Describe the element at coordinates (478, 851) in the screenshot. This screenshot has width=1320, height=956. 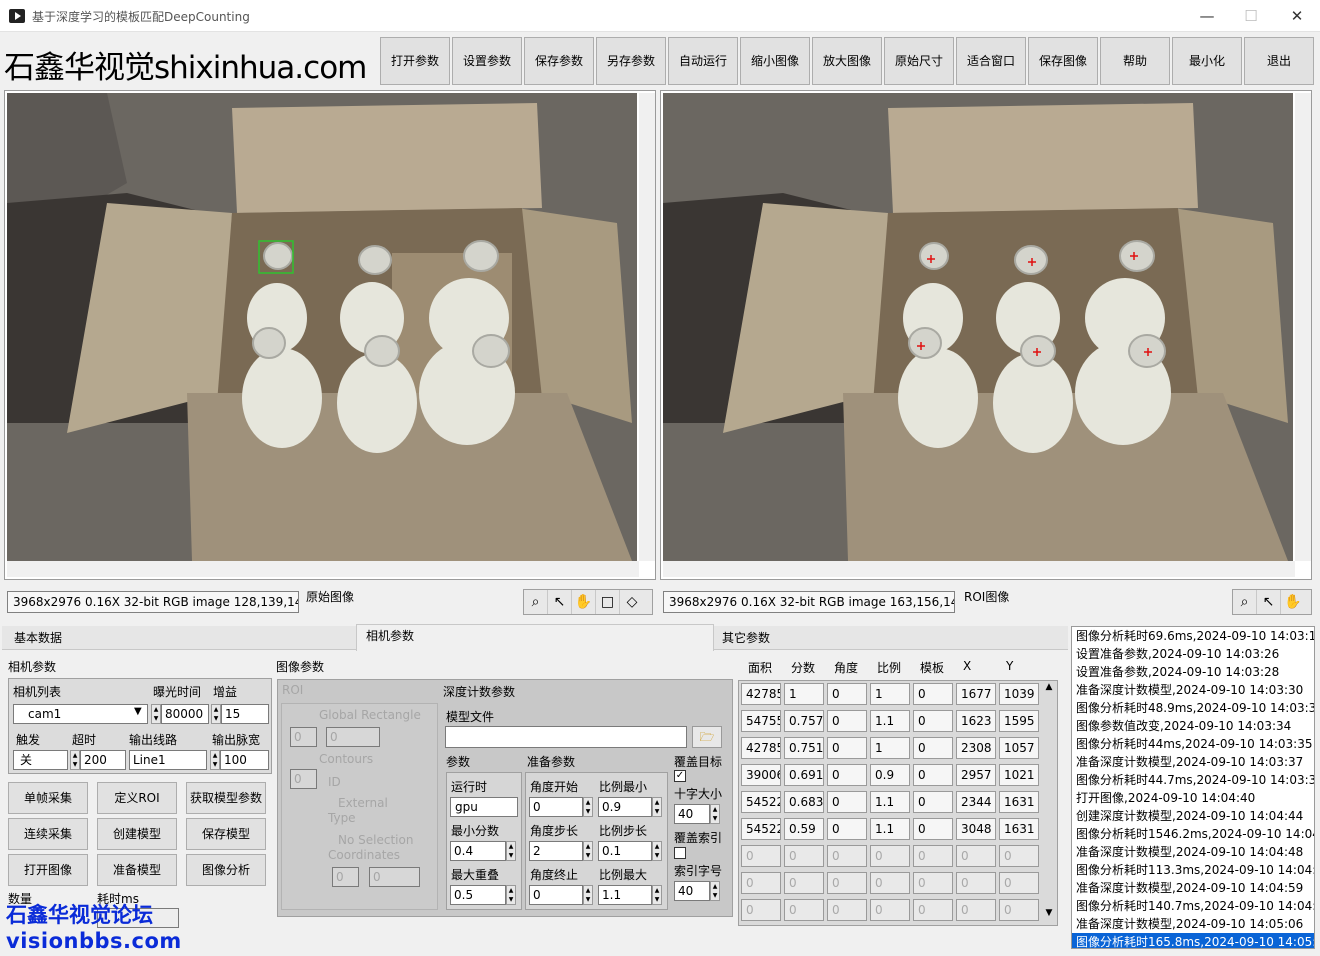
I see `min-score-field: 0.4` at that location.